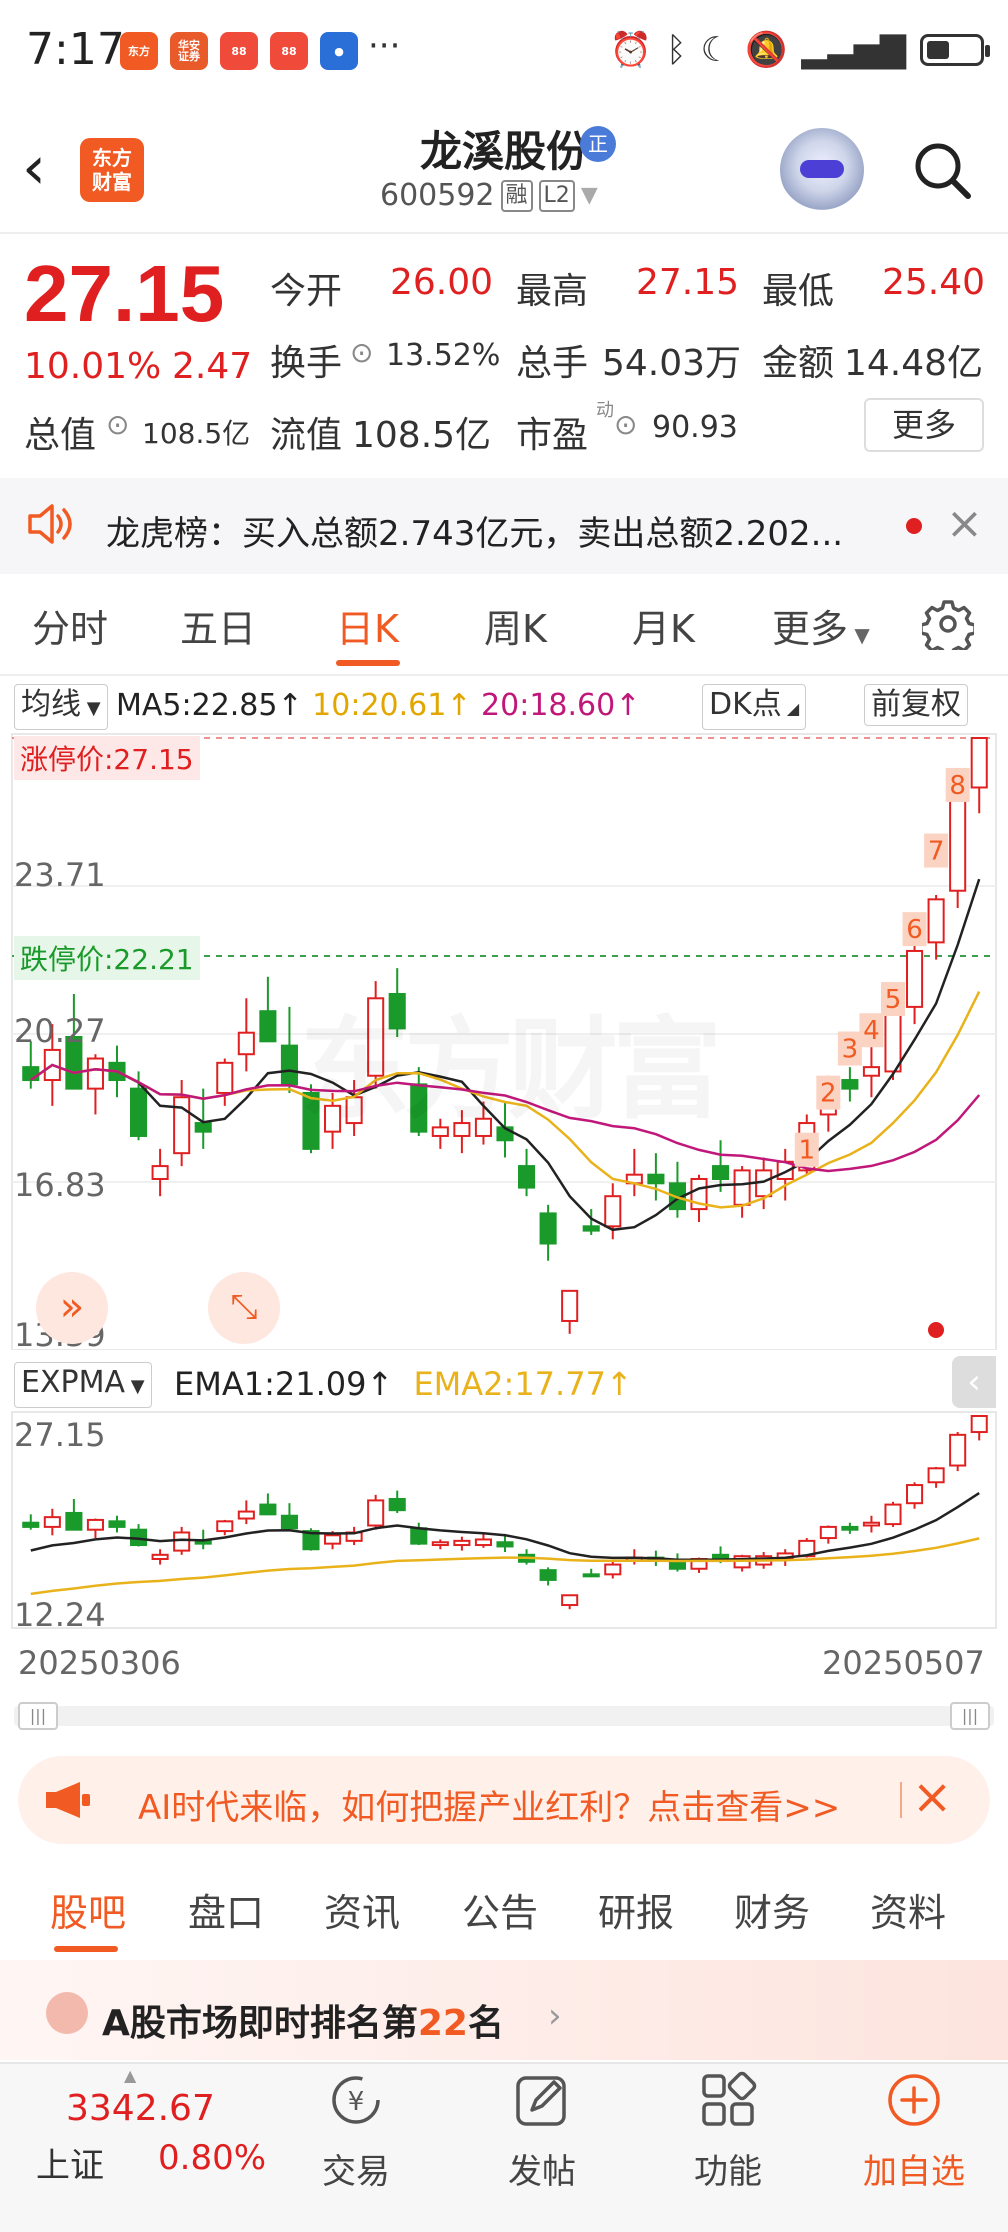 This screenshot has width=1008, height=2232. I want to click on ad-text: AI时代来临，如何把握产业红利？点击查看>>, so click(489, 1808).